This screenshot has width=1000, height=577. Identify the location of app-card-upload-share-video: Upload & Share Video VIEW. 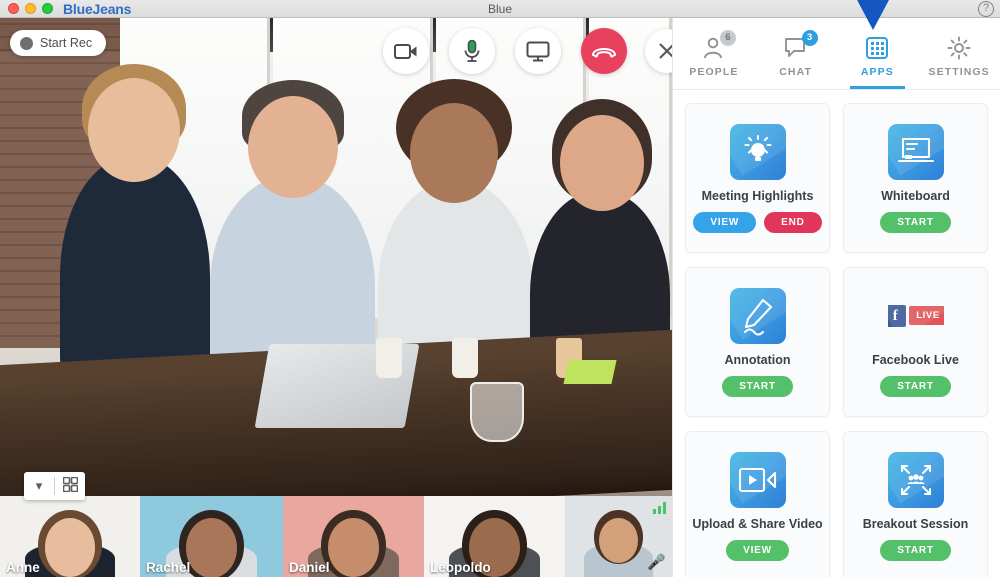
(757, 504).